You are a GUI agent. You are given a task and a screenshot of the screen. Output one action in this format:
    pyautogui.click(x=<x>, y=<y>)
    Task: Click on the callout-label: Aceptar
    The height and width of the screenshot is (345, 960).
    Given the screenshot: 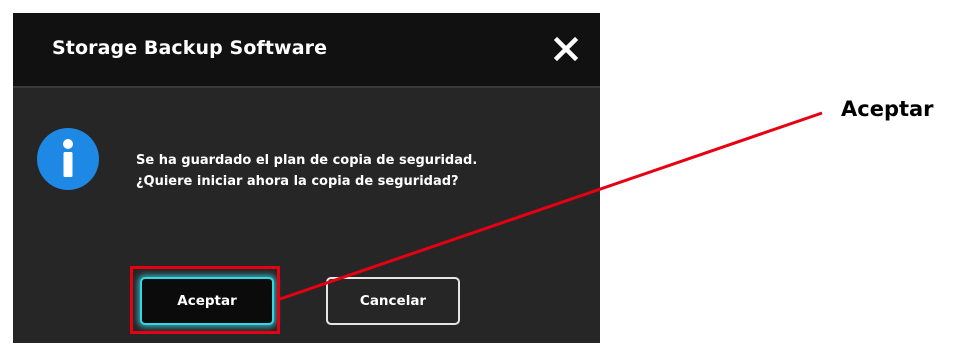 What is the action you would take?
    pyautogui.click(x=887, y=109)
    